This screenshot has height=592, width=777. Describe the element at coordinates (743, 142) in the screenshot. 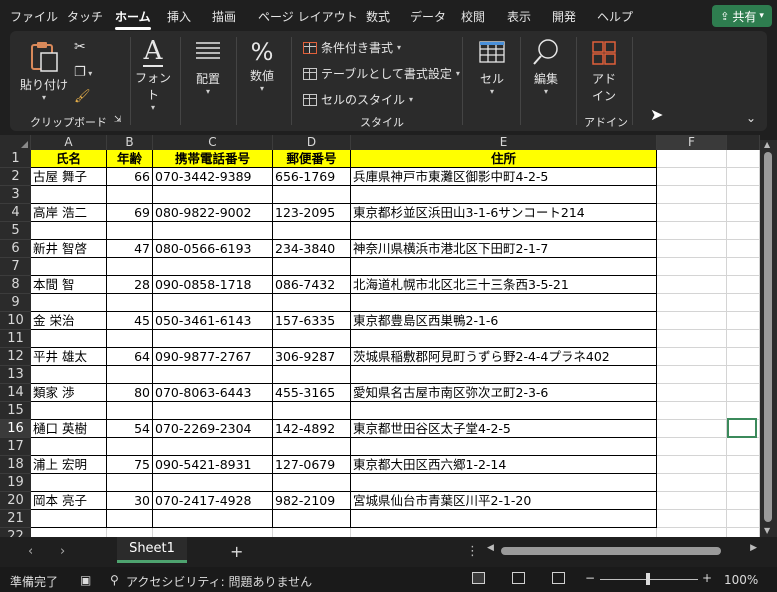

I see `column-header` at that location.